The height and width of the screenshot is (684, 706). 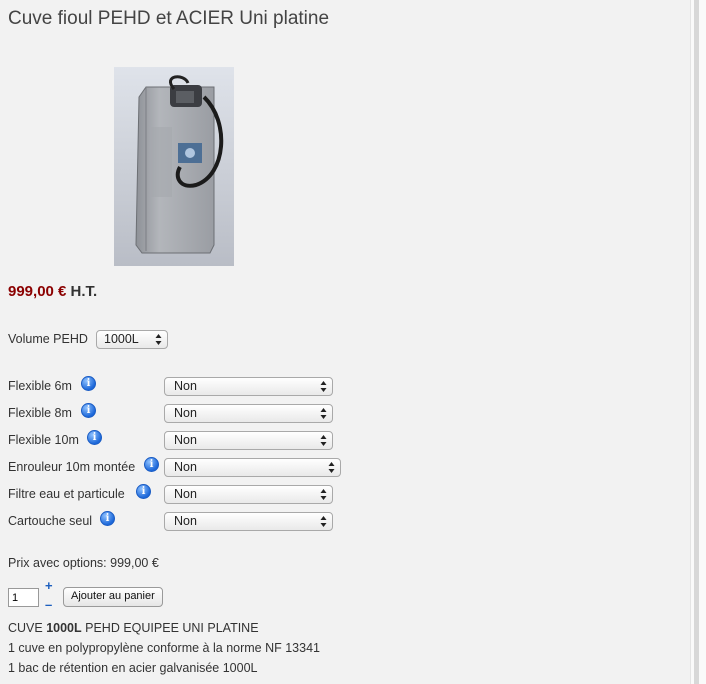 What do you see at coordinates (248, 494) in the screenshot?
I see `option-select-filtre: Non` at bounding box center [248, 494].